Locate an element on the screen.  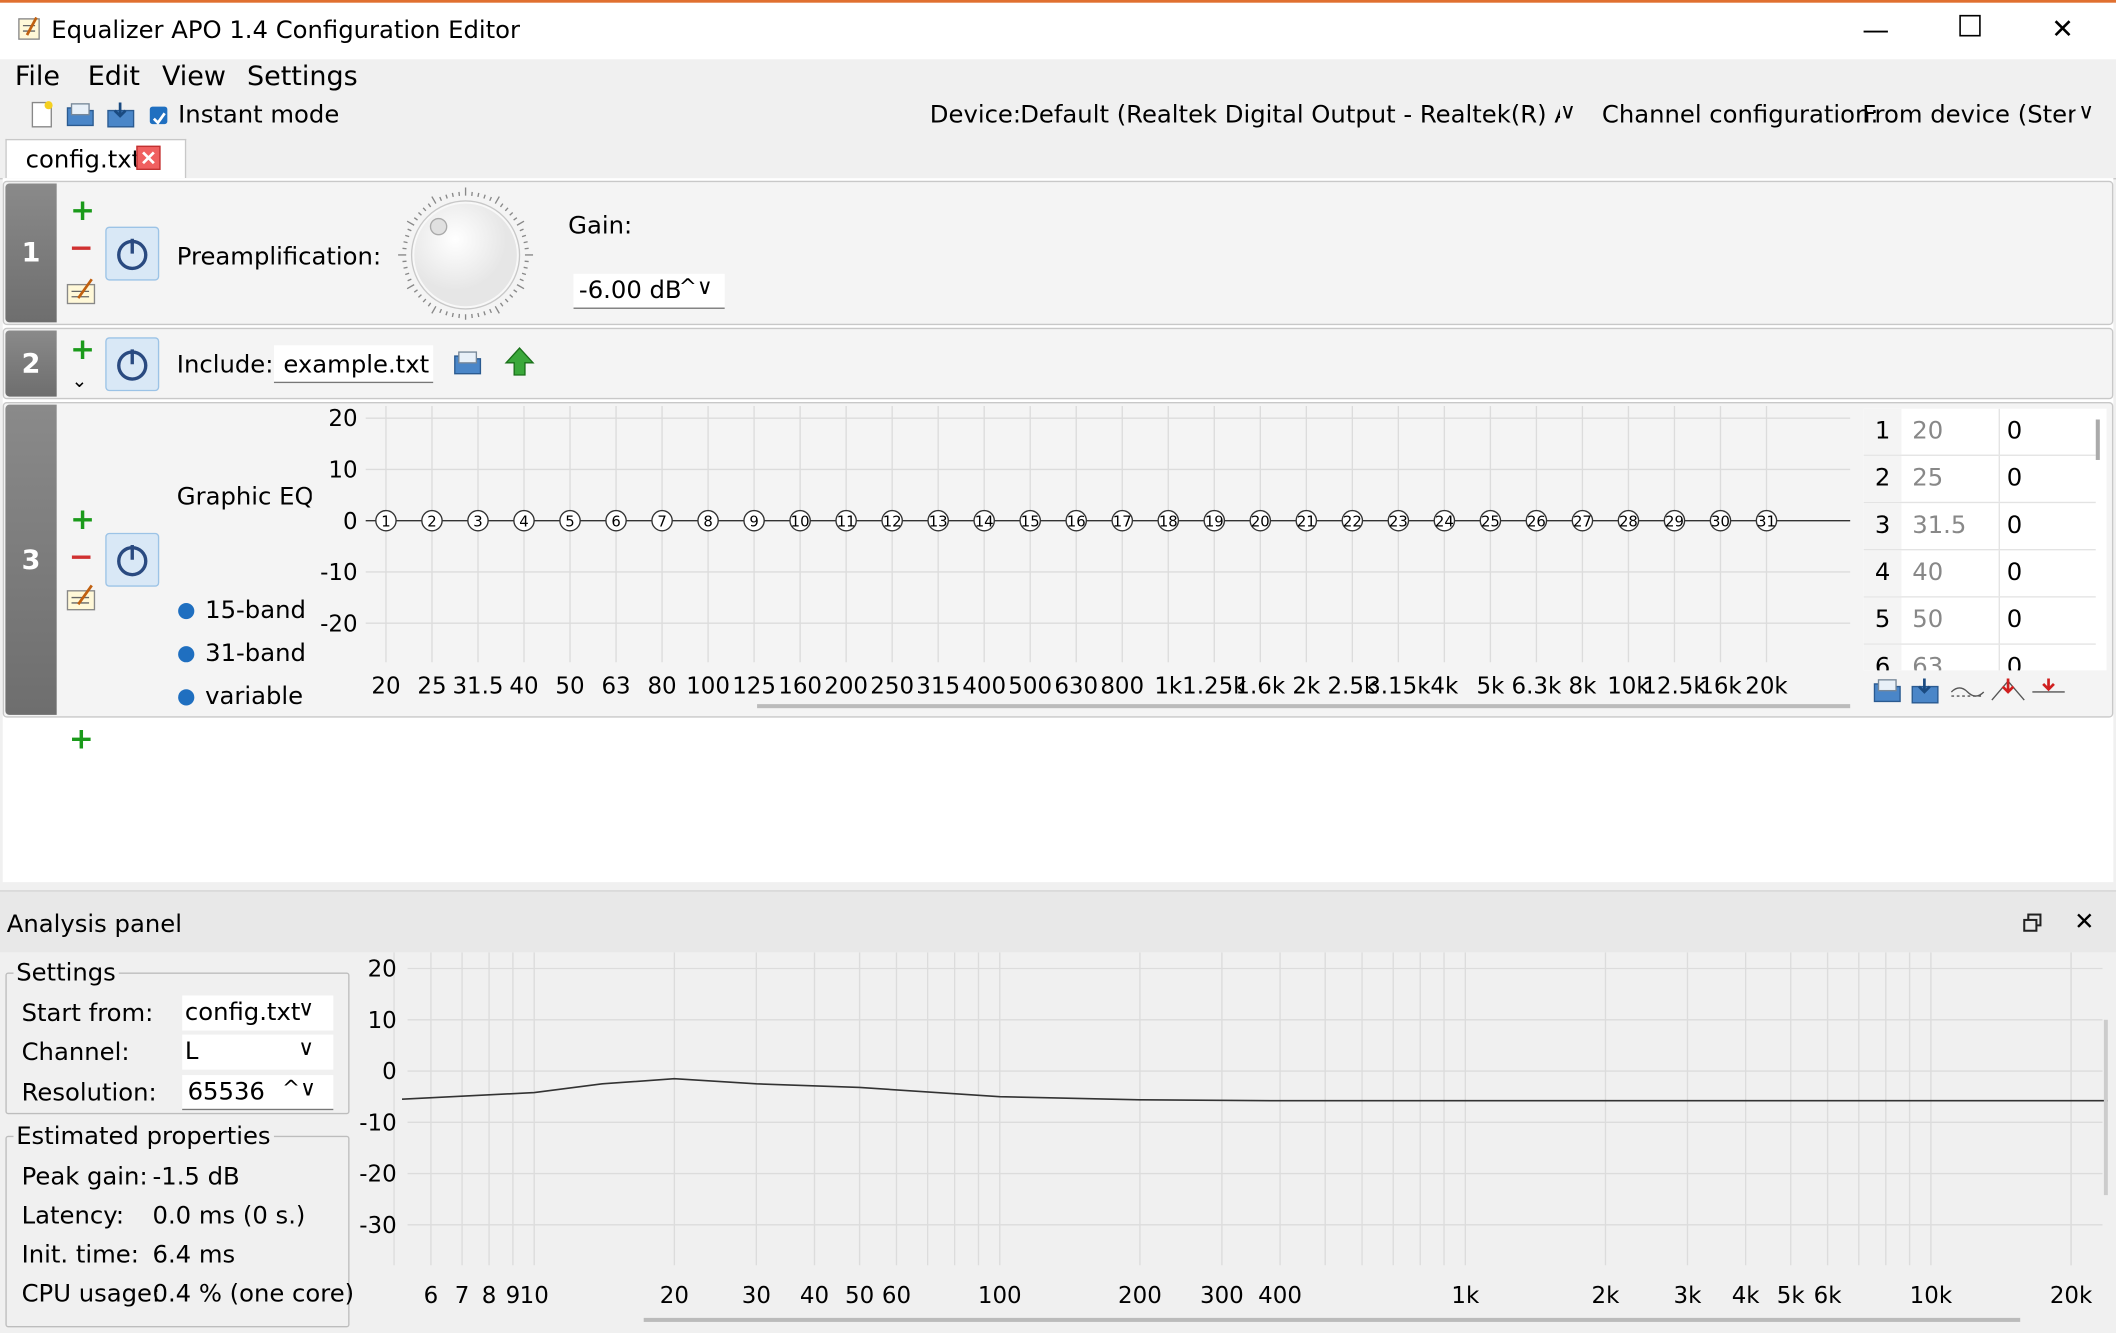
eq-node-label: 23 is located at coordinates (1398, 522).